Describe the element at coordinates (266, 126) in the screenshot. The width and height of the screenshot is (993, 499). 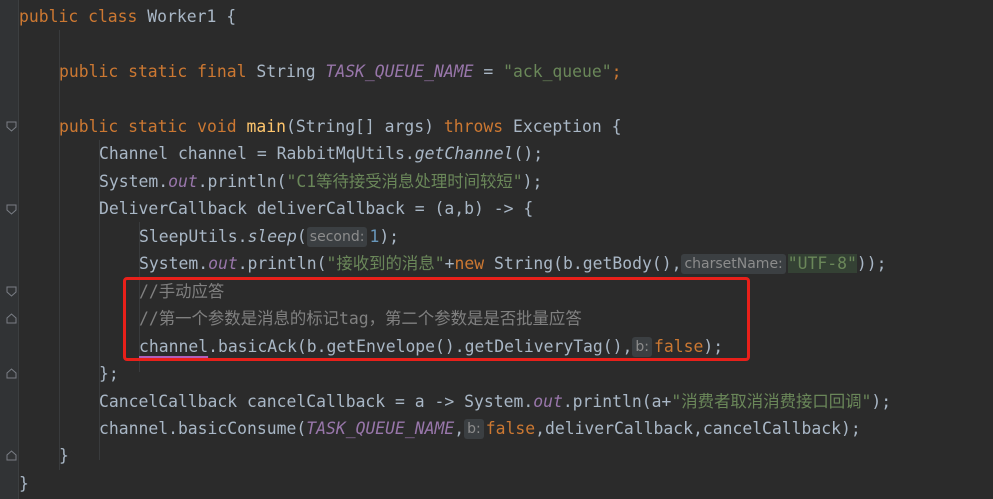
I see `method-name: main` at that location.